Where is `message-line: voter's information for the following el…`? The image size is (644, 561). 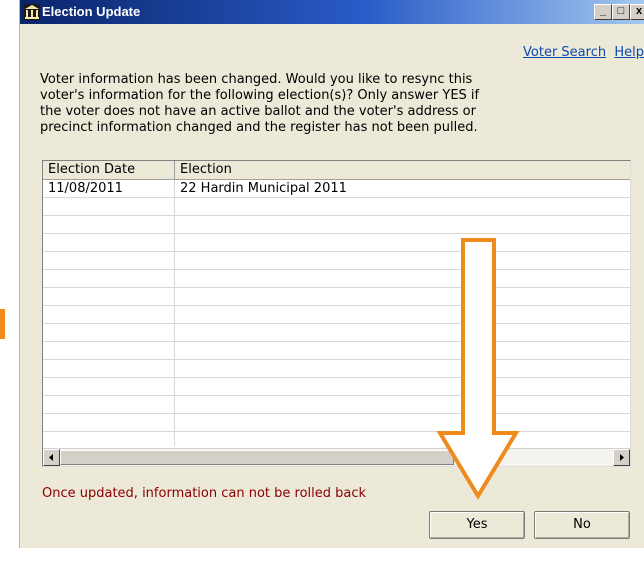 message-line: voter's information for the following el… is located at coordinates (260, 95).